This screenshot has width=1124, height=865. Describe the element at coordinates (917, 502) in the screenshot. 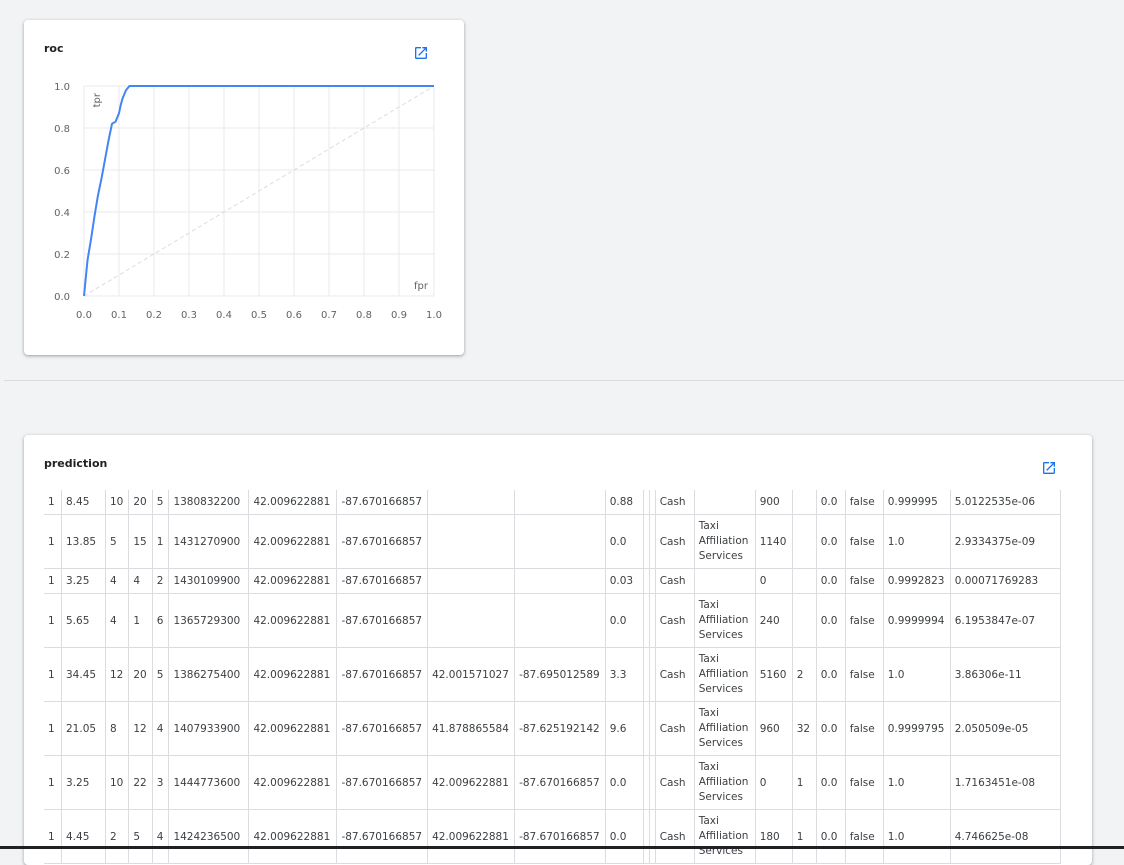

I see `table-cell: 0.999995` at that location.